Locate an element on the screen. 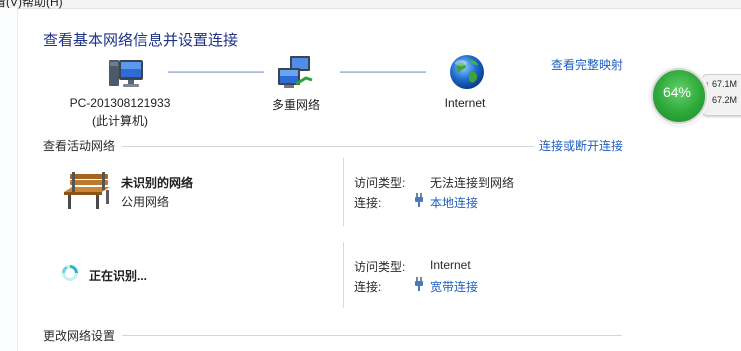 The width and height of the screenshot is (741, 351). network-1-category: 公用网络 is located at coordinates (145, 201).